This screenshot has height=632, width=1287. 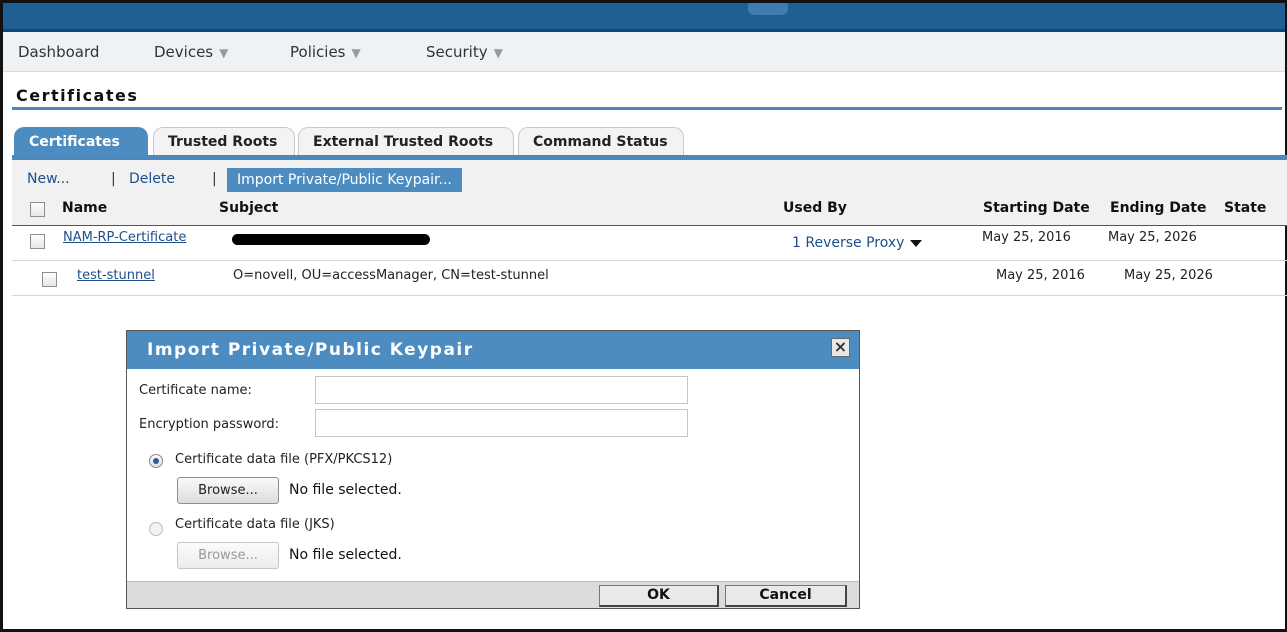 What do you see at coordinates (255, 524) in the screenshot?
I see `radio-jks-label: Certificate data file (JKS)` at bounding box center [255, 524].